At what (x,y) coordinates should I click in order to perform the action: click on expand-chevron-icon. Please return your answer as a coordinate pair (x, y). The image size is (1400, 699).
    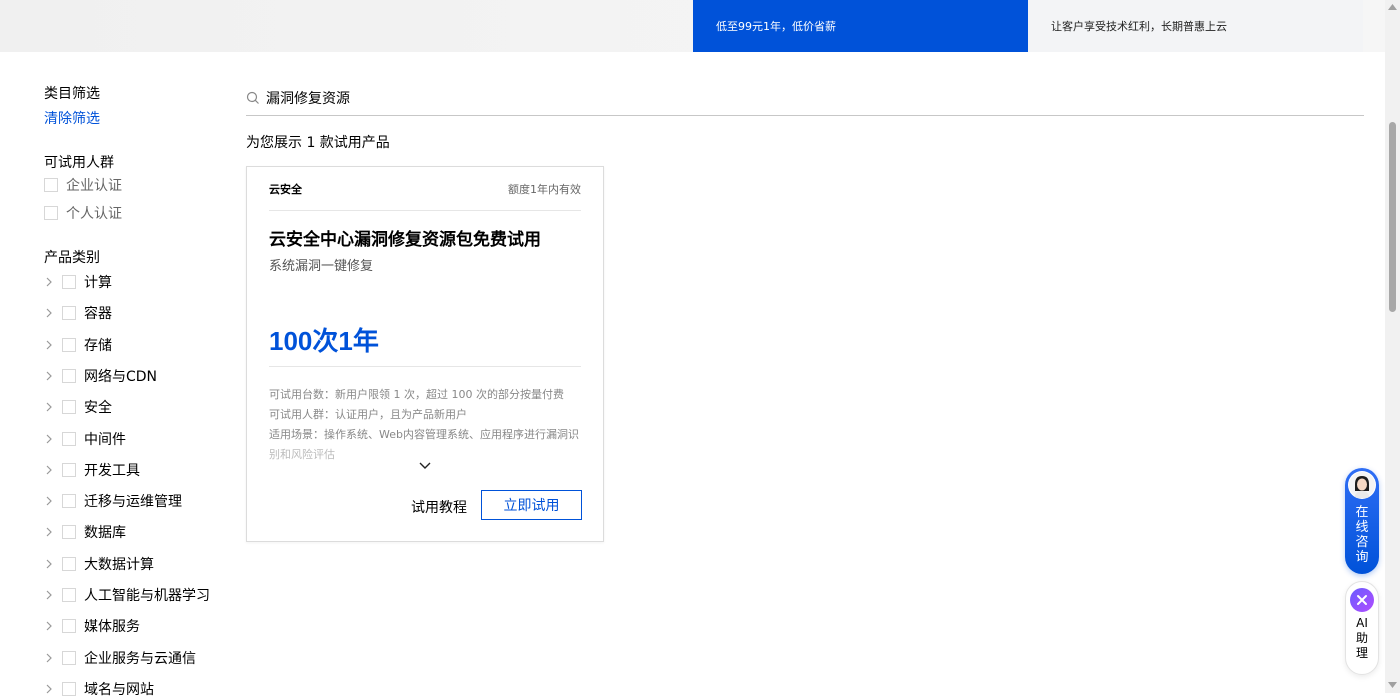
    Looking at the image, I should click on (425, 466).